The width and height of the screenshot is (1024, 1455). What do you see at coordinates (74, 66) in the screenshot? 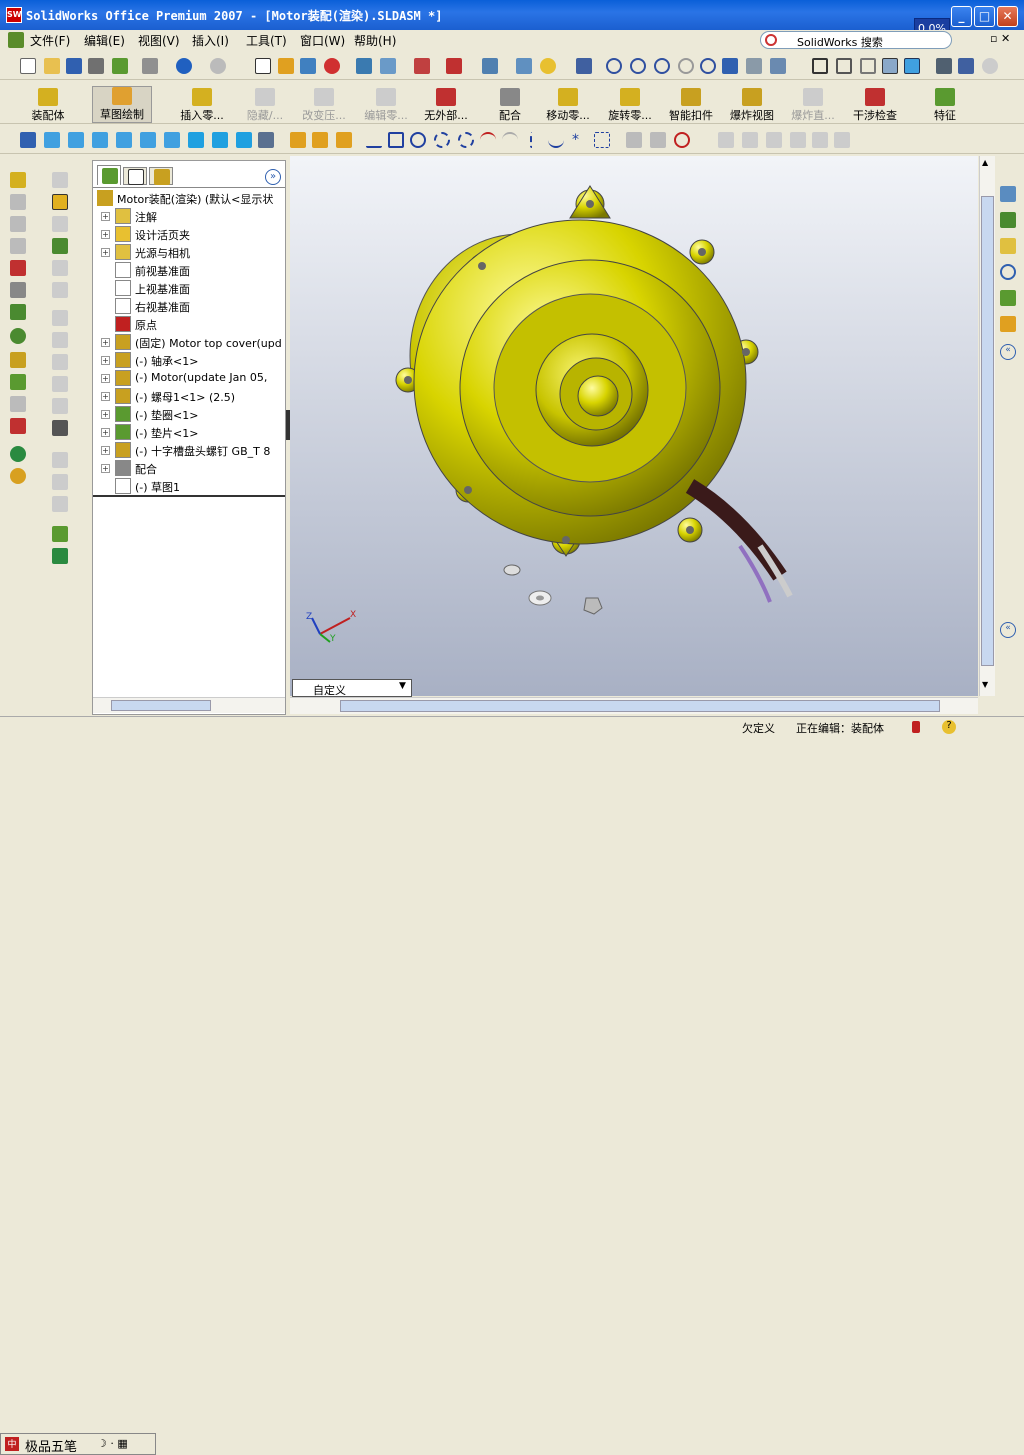
I see `save-icon` at bounding box center [74, 66].